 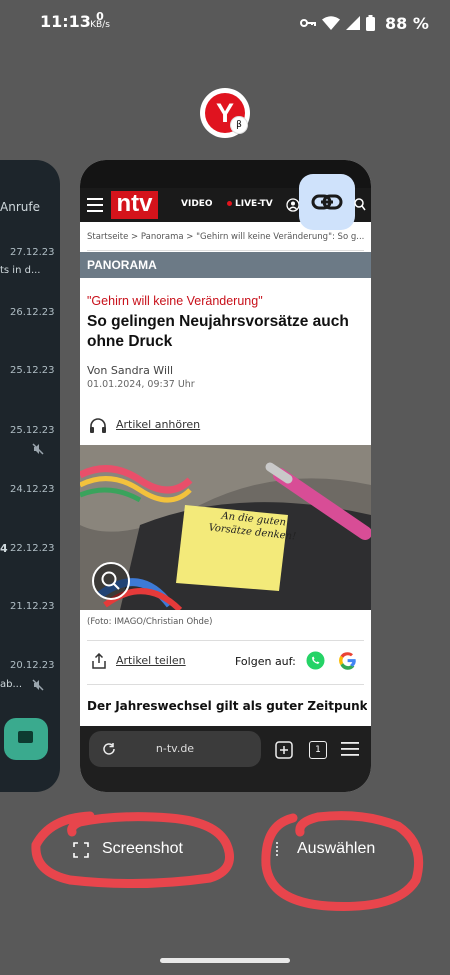 I want to click on tab-count-button: 1, so click(x=318, y=750).